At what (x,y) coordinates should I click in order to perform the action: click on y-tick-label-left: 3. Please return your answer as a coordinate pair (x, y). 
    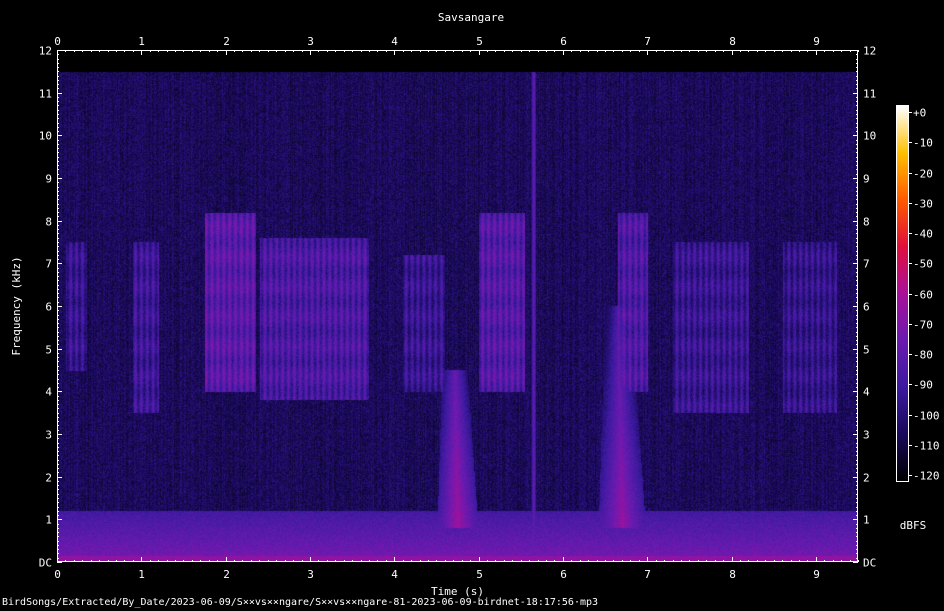
    Looking at the image, I should click on (48, 435).